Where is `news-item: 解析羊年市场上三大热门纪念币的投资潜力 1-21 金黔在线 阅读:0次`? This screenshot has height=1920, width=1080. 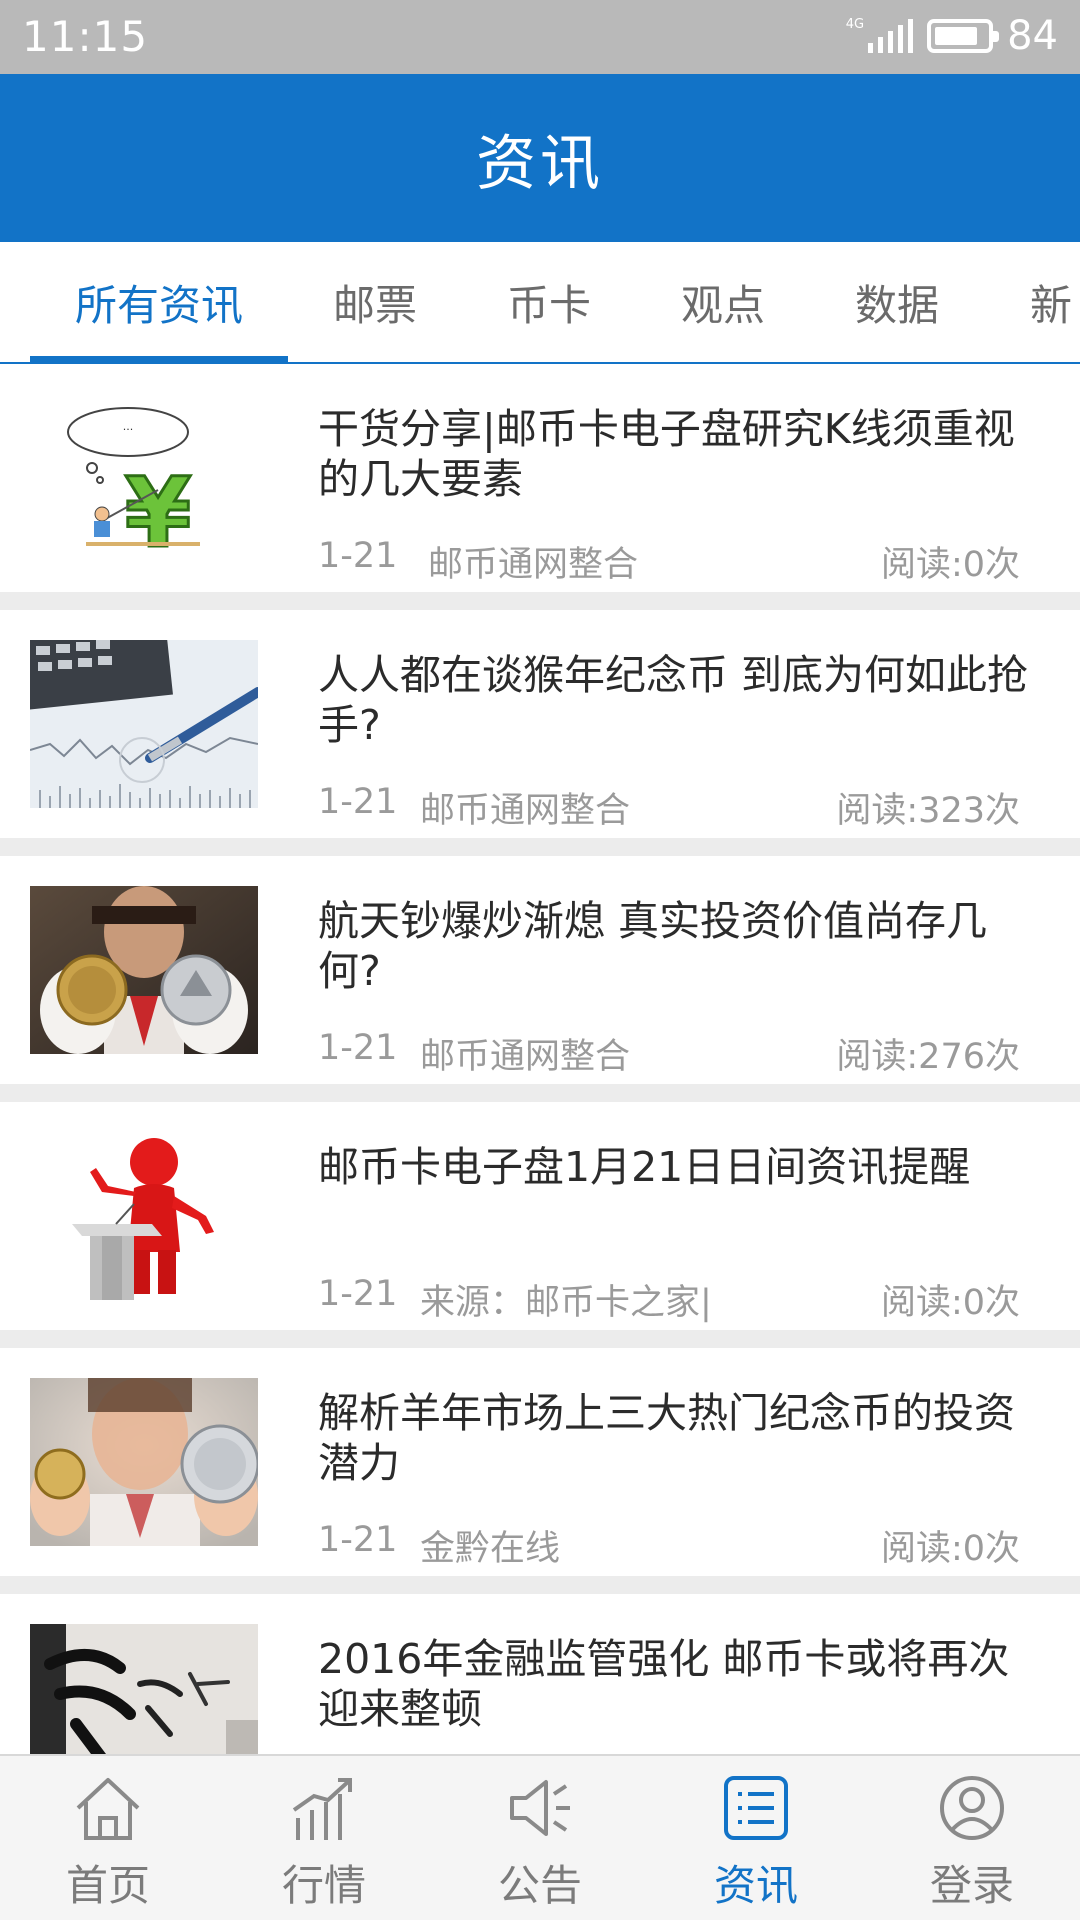
news-item: 解析羊年市场上三大热门纪念币的投资潜力 1-21 金黔在线 阅读:0次 is located at coordinates (540, 1462).